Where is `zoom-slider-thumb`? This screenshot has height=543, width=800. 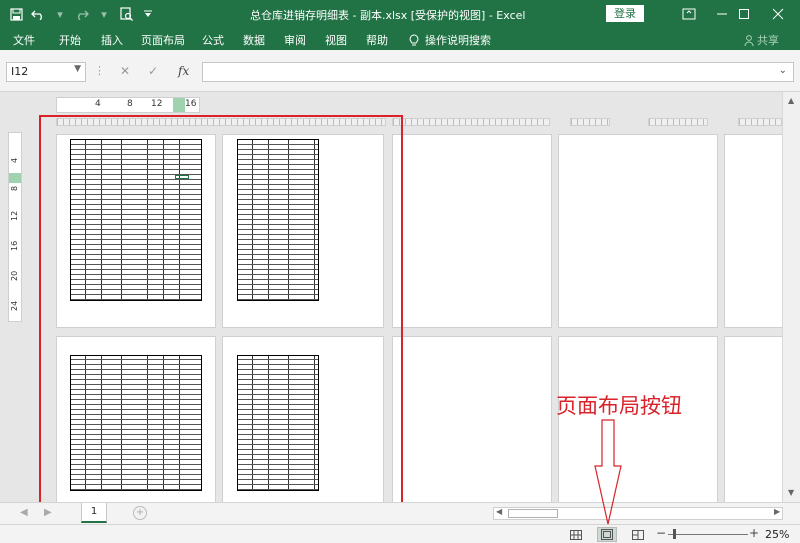
zoom-slider-thumb is located at coordinates (674, 534).